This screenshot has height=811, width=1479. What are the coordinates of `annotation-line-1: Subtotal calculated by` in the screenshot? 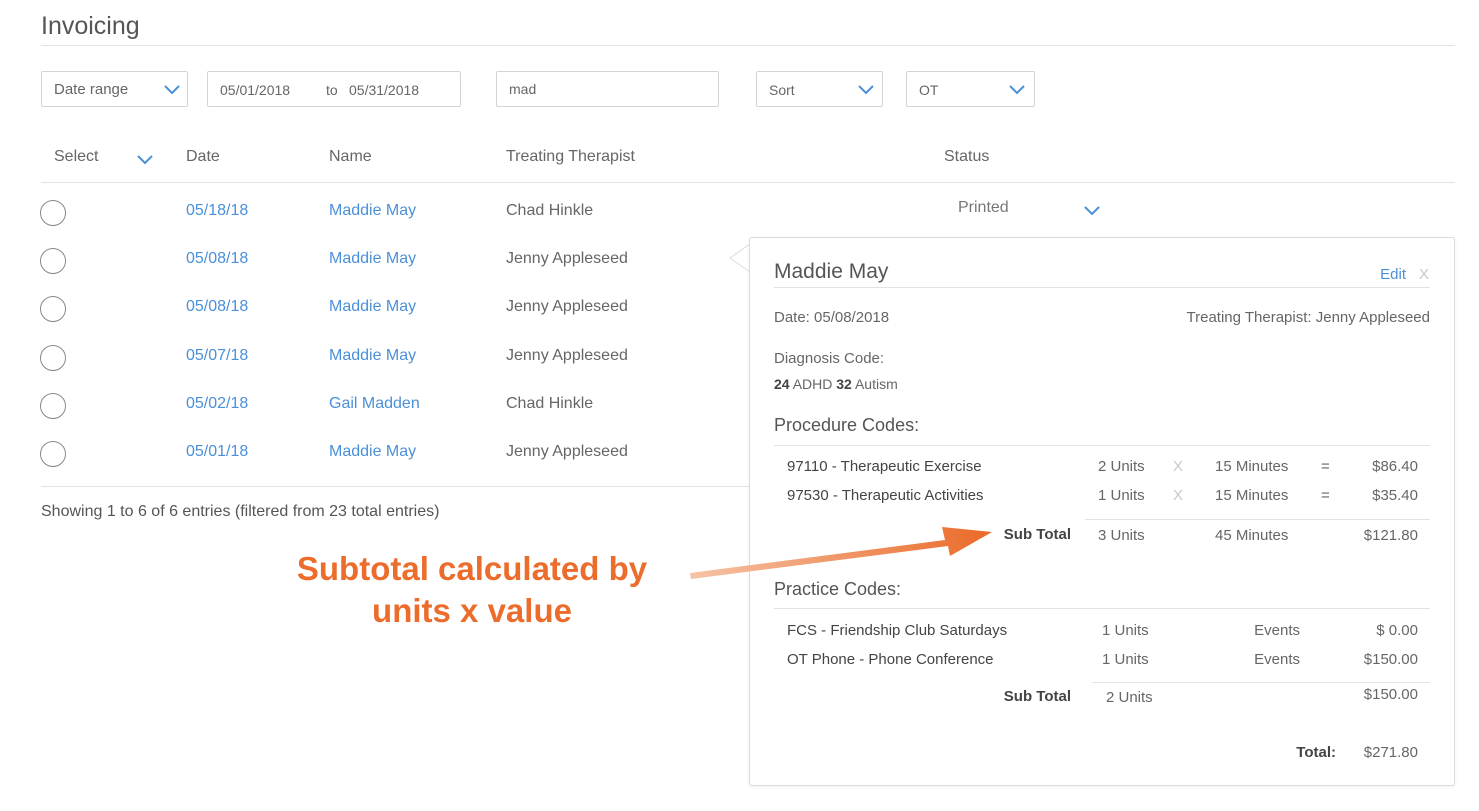 It's located at (472, 568).